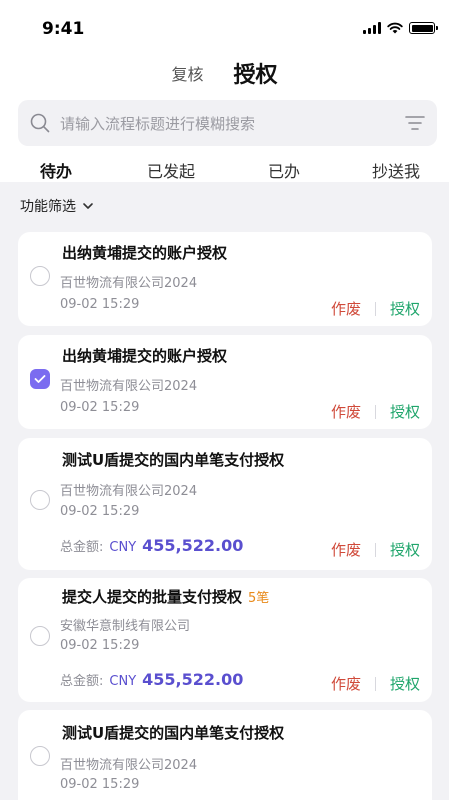  I want to click on filter-label: 功能筛选, so click(48, 207).